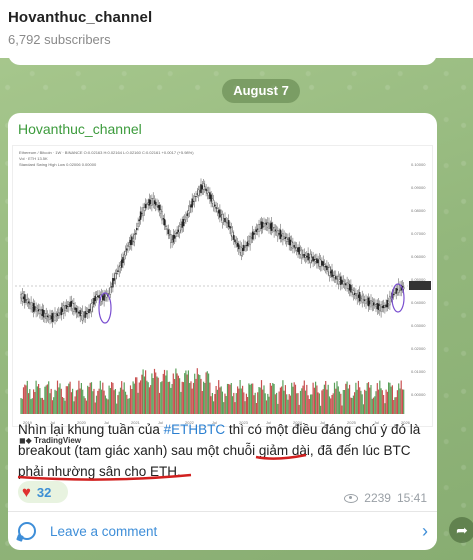 This screenshot has width=473, height=560. I want to click on share-button: ➦, so click(461, 530).